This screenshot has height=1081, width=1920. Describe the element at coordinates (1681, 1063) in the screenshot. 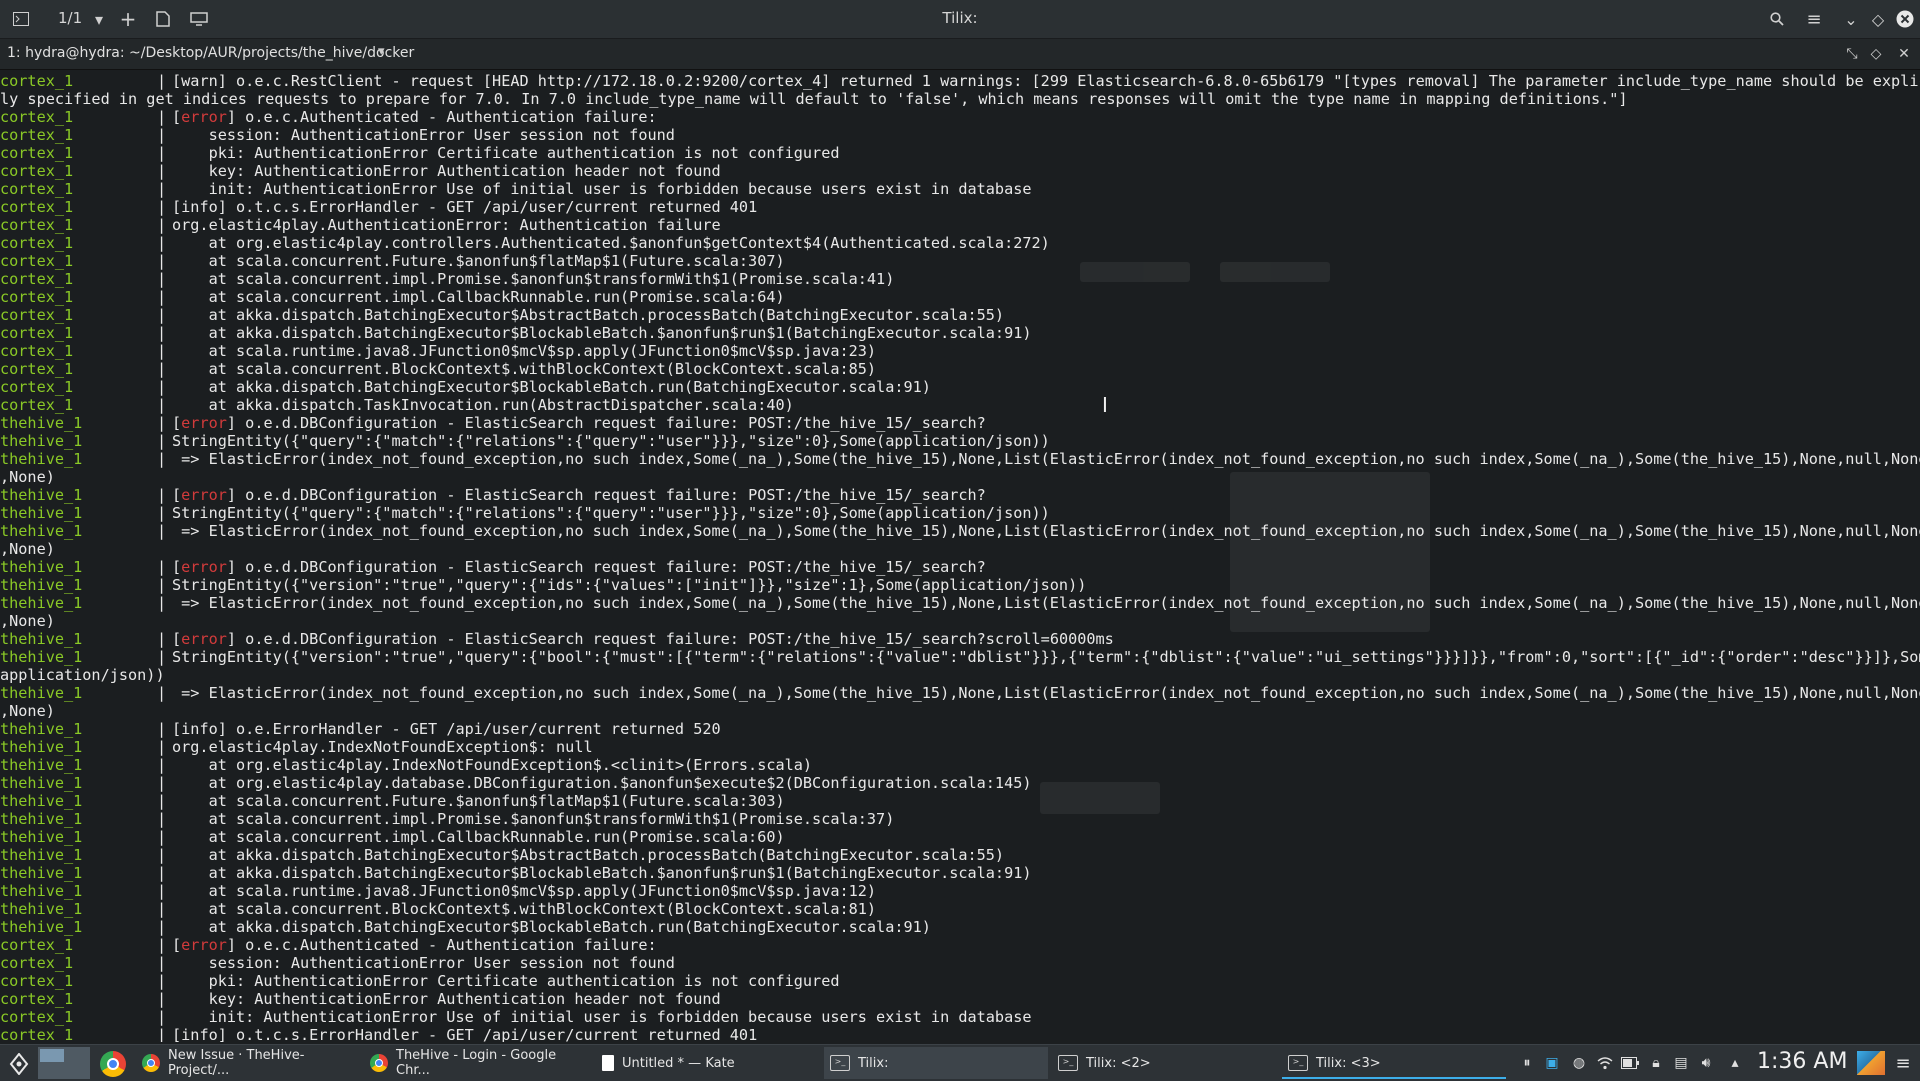

I see `clipboard-icon: ▤` at that location.